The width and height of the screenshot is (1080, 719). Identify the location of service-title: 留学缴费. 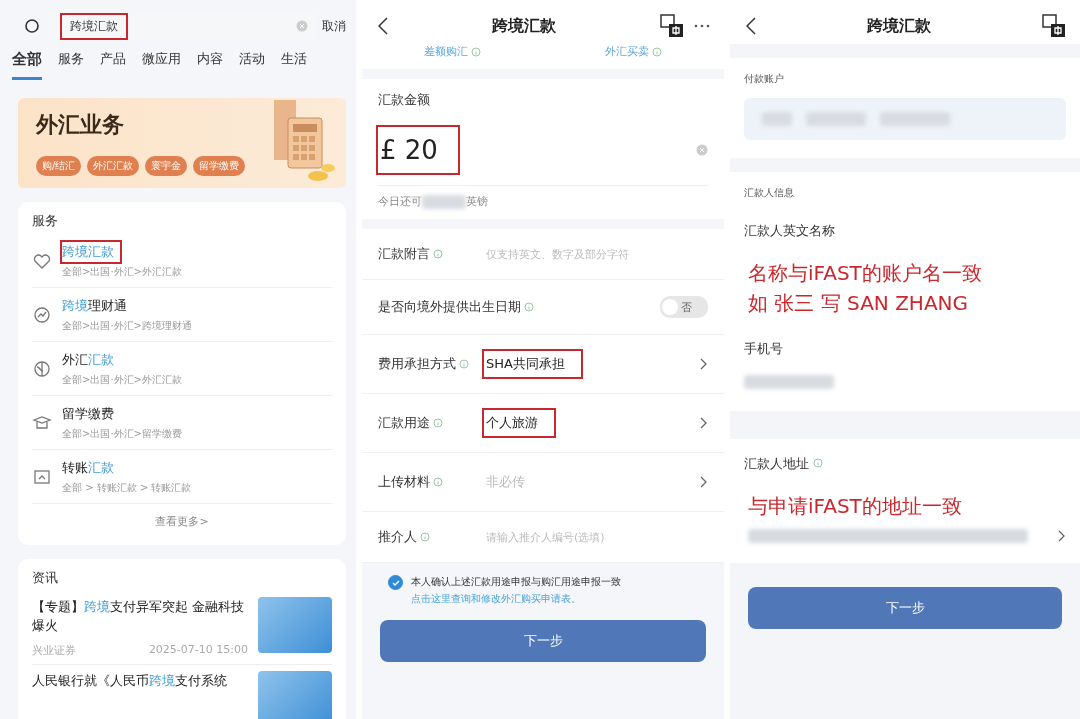
(88, 414).